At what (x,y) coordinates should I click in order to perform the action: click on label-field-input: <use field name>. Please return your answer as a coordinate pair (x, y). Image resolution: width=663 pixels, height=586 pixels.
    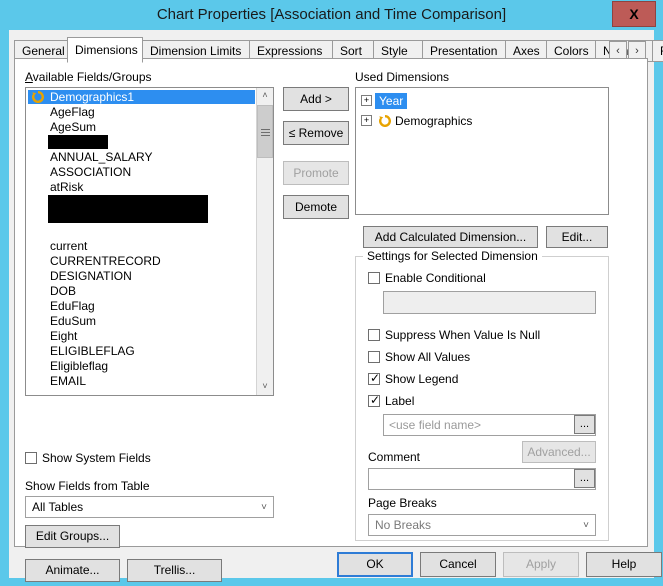
    Looking at the image, I should click on (489, 425).